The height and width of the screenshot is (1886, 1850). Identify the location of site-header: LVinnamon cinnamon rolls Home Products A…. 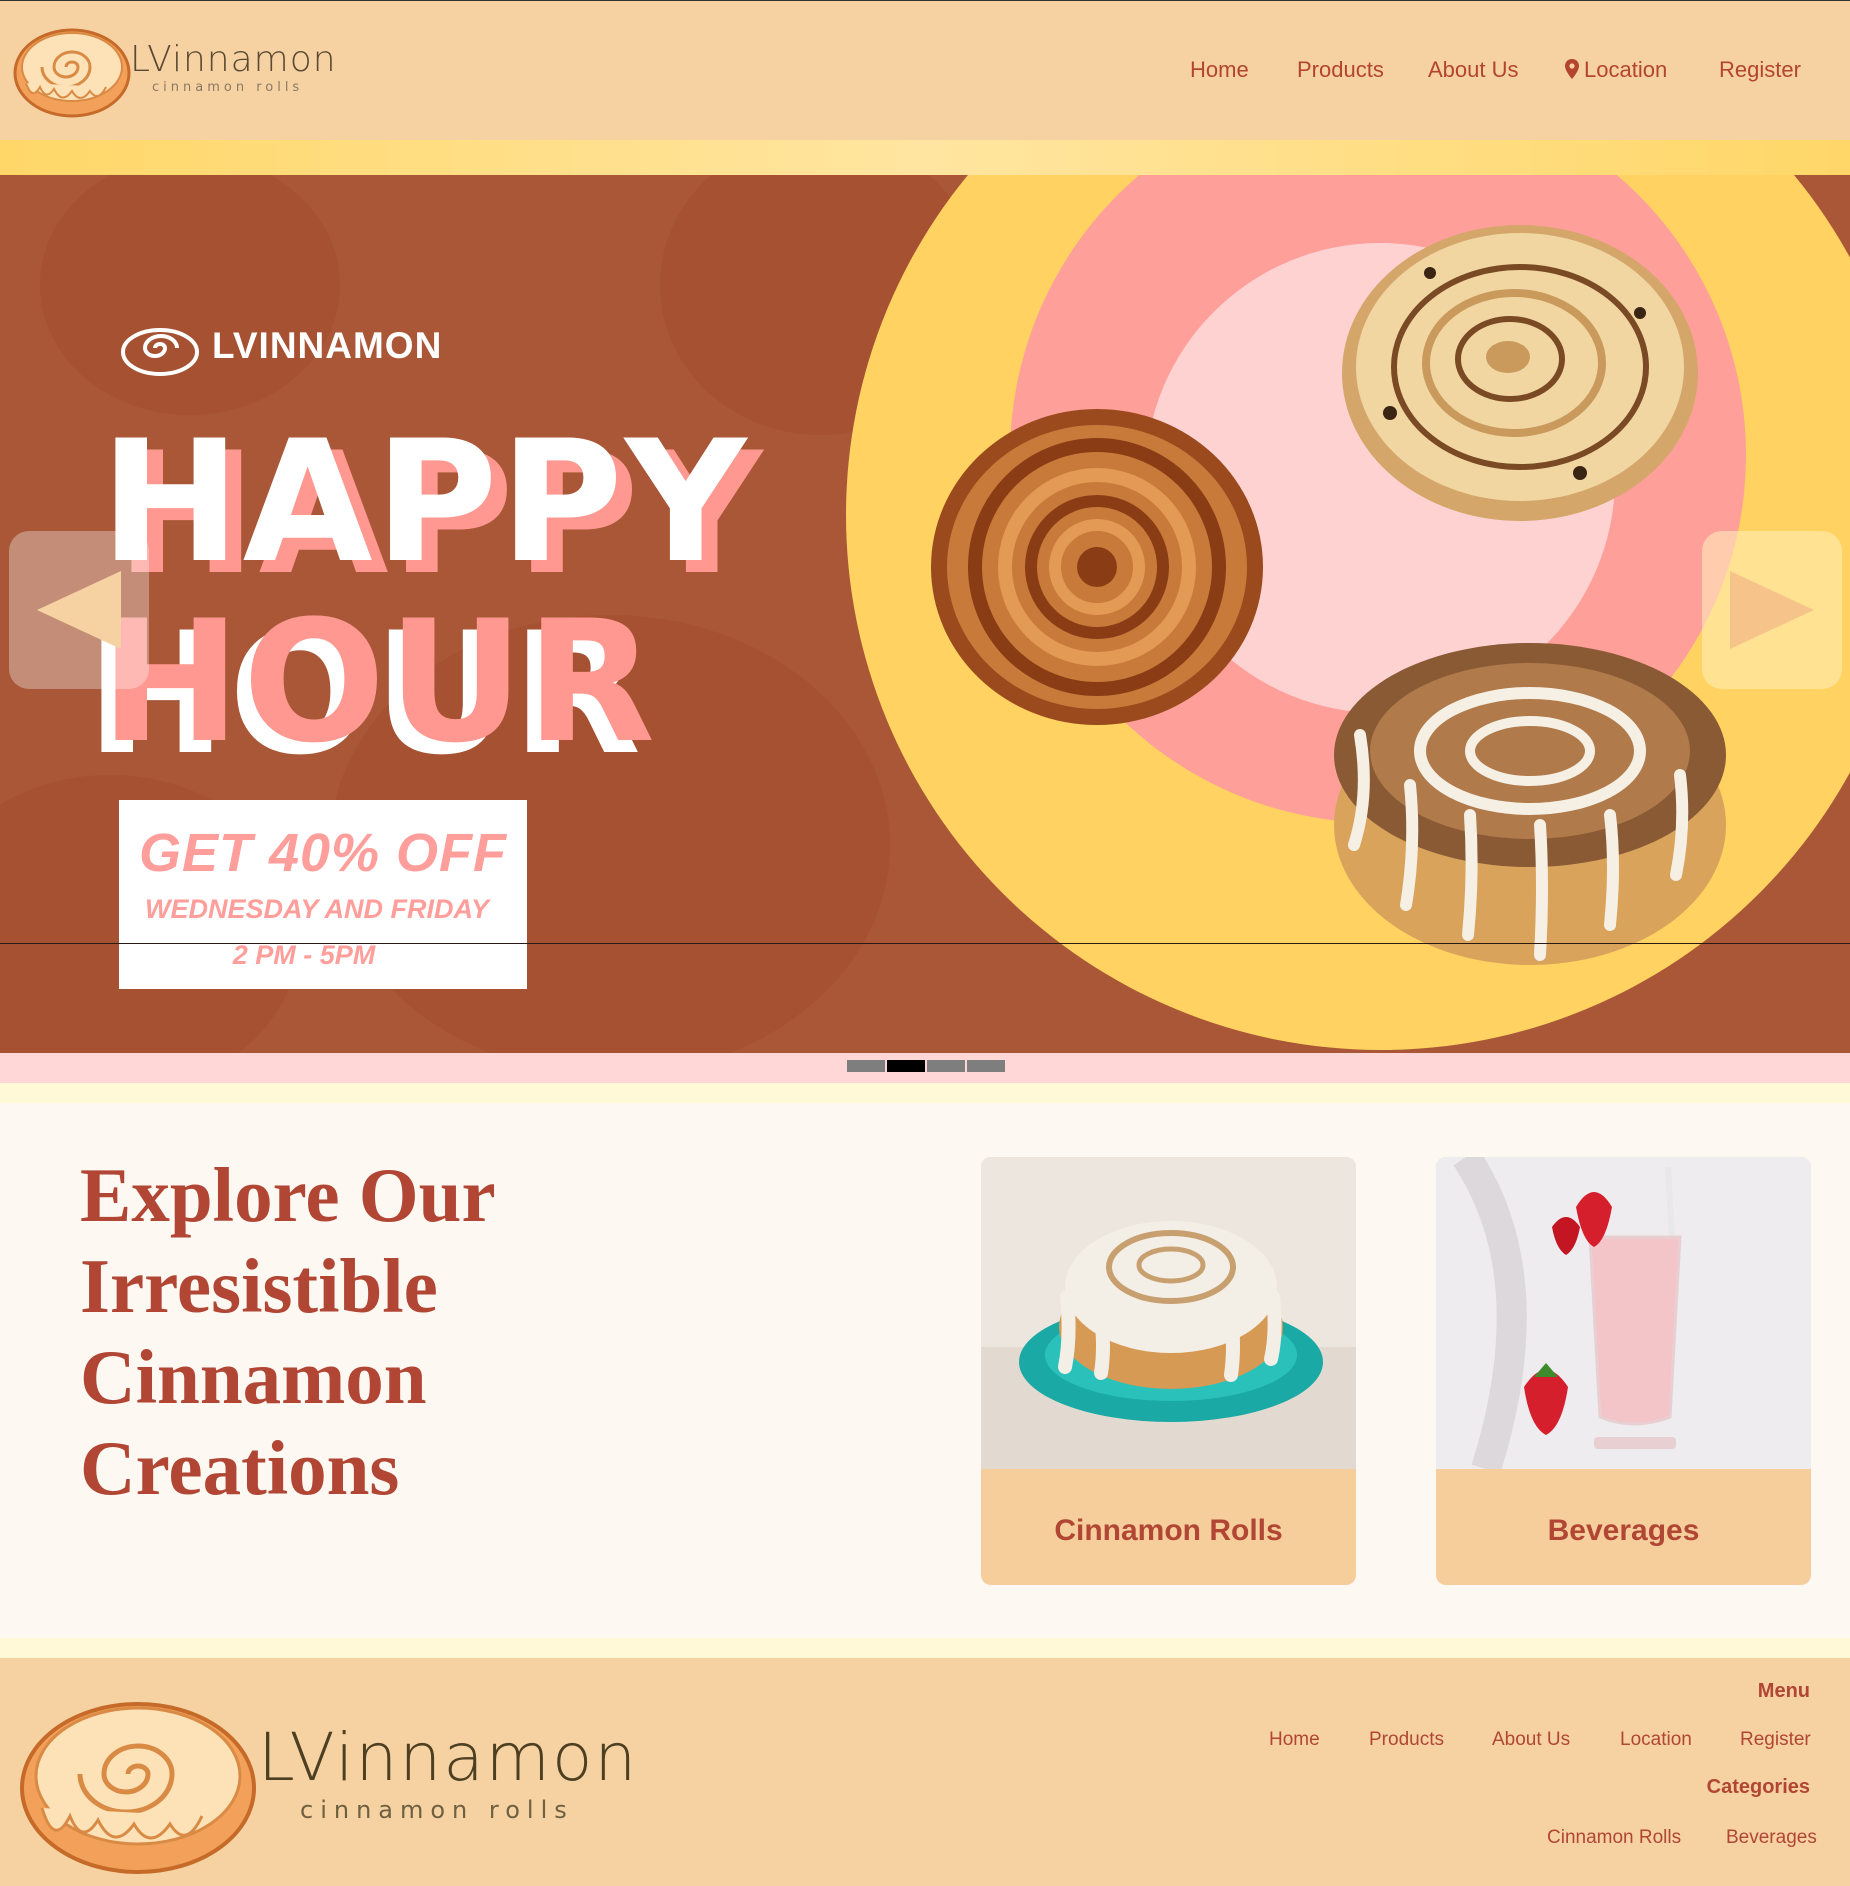
(925, 70).